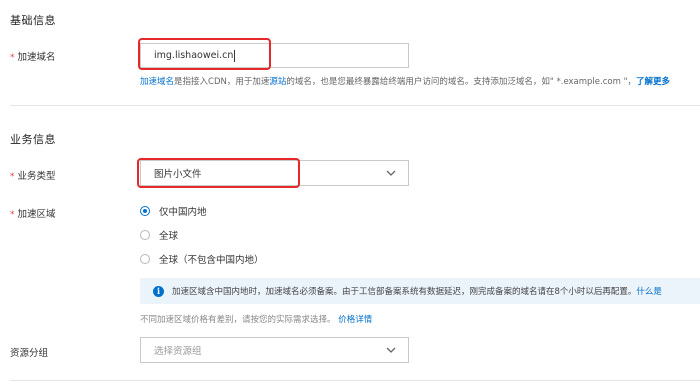 The height and width of the screenshot is (385, 700). What do you see at coordinates (204, 54) in the screenshot?
I see `domain-highlight-box` at bounding box center [204, 54].